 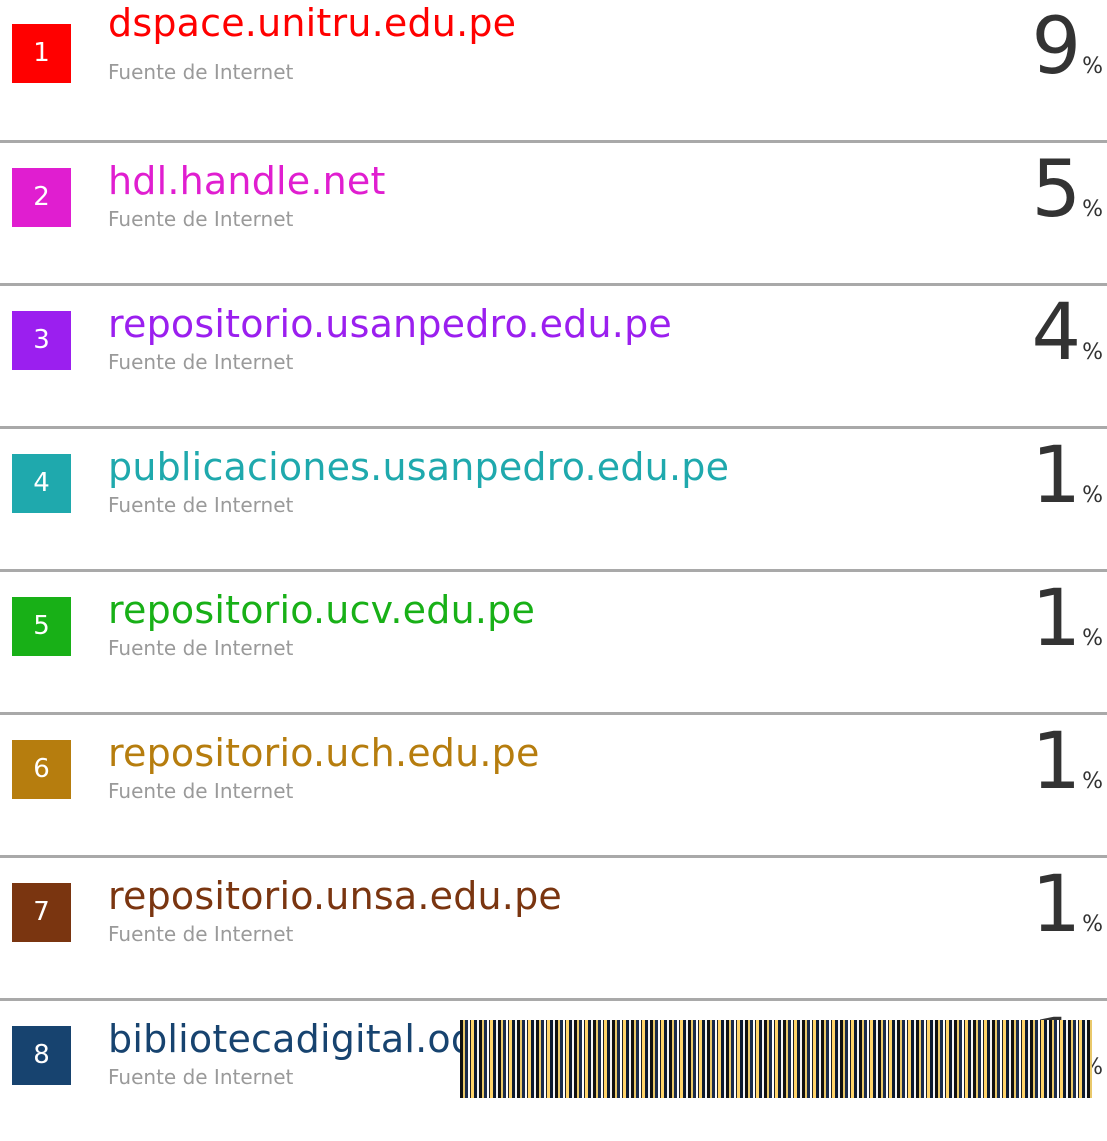 I want to click on source-name: repositorio.uch.edu.pe, so click(x=324, y=754).